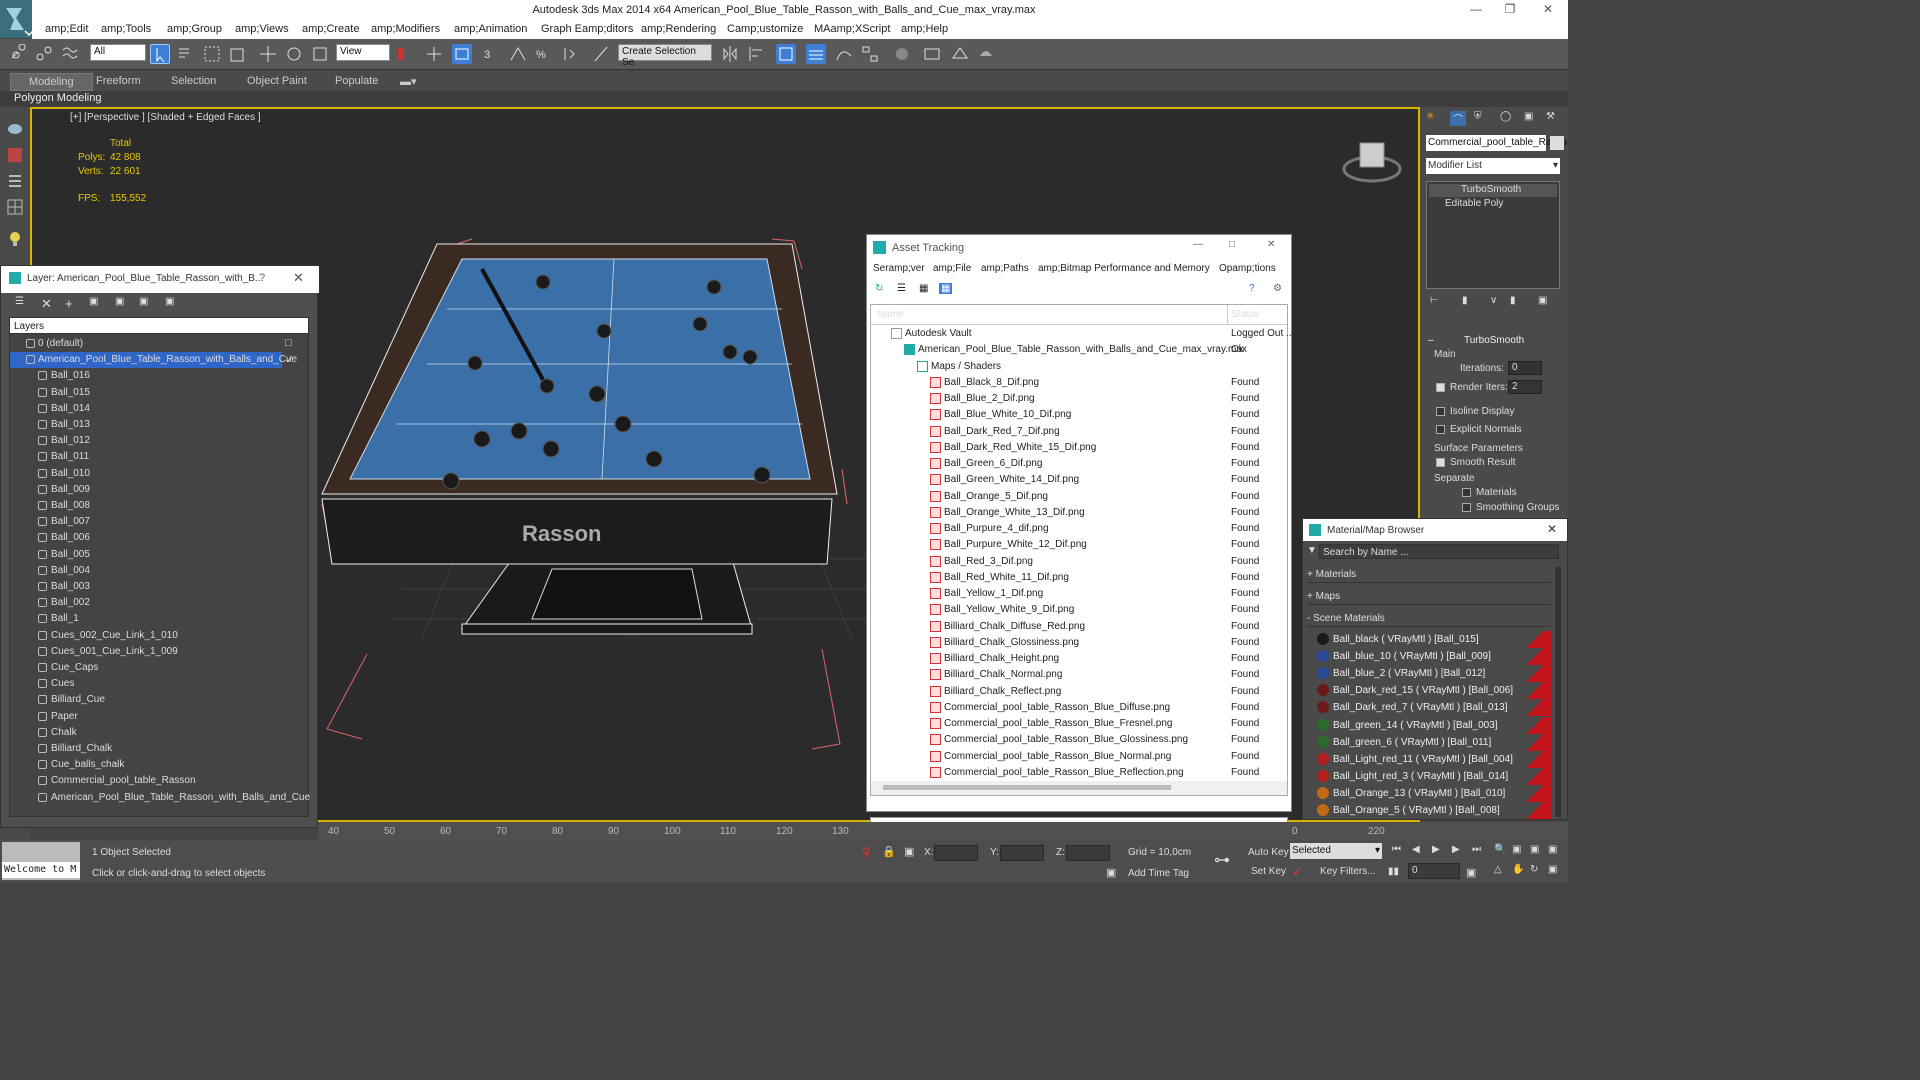  I want to click on hierarchy-tab-icon: ⛨, so click(1478, 116).